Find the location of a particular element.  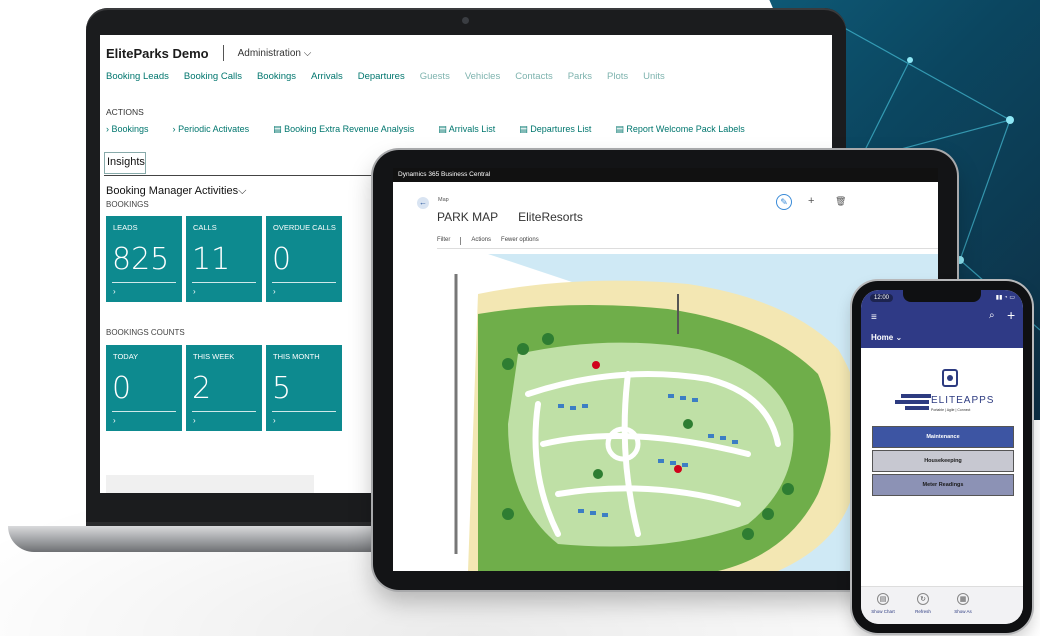

action-extra-revenue-analysis: ▤ Booking Extra Revenue Analysis is located at coordinates (343, 129).